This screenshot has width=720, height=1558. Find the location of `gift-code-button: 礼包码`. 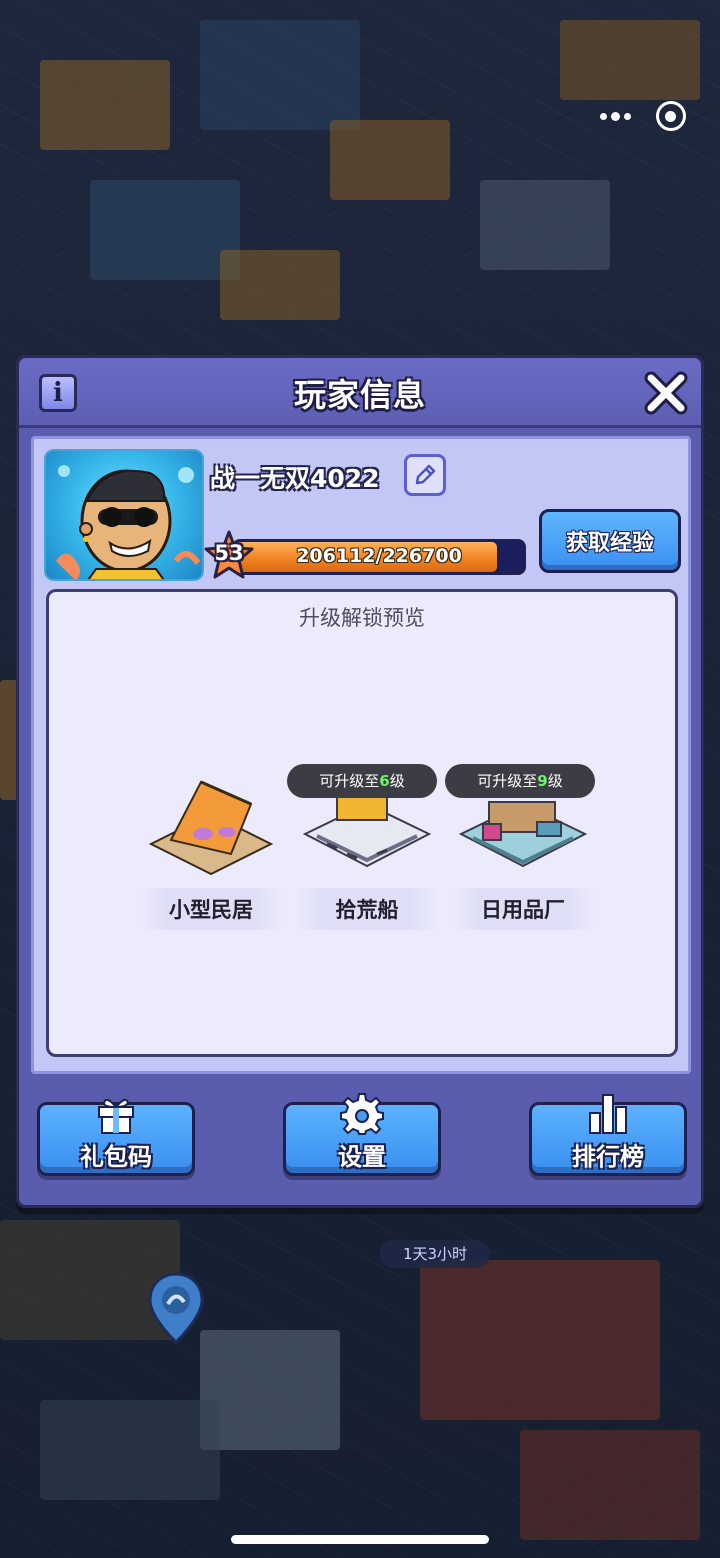

gift-code-button: 礼包码 is located at coordinates (116, 1137).